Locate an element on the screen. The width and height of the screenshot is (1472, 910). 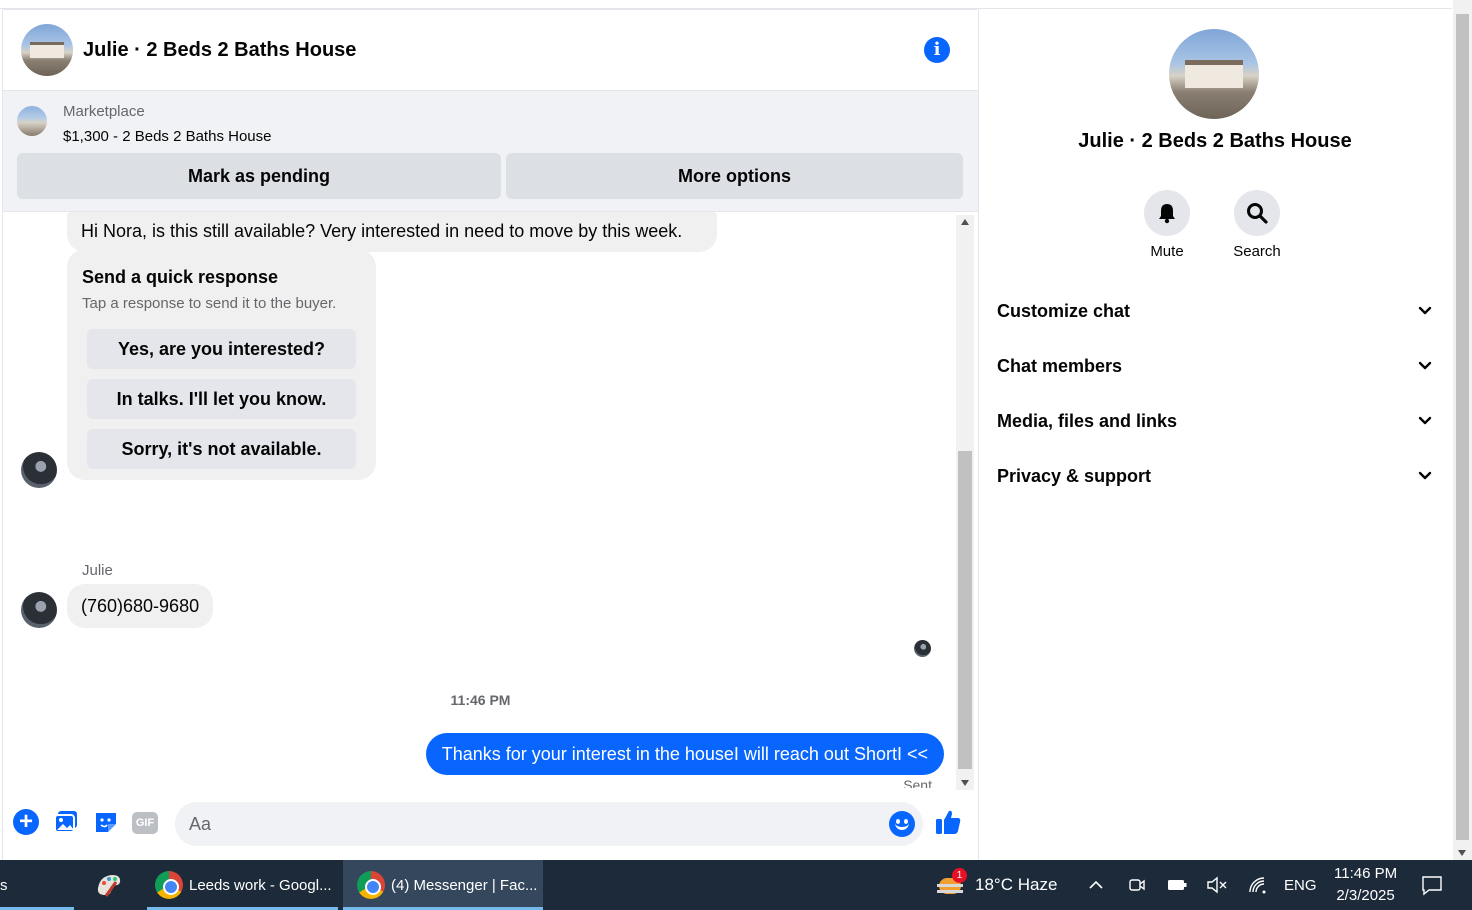
sticker-icon is located at coordinates (106, 822).